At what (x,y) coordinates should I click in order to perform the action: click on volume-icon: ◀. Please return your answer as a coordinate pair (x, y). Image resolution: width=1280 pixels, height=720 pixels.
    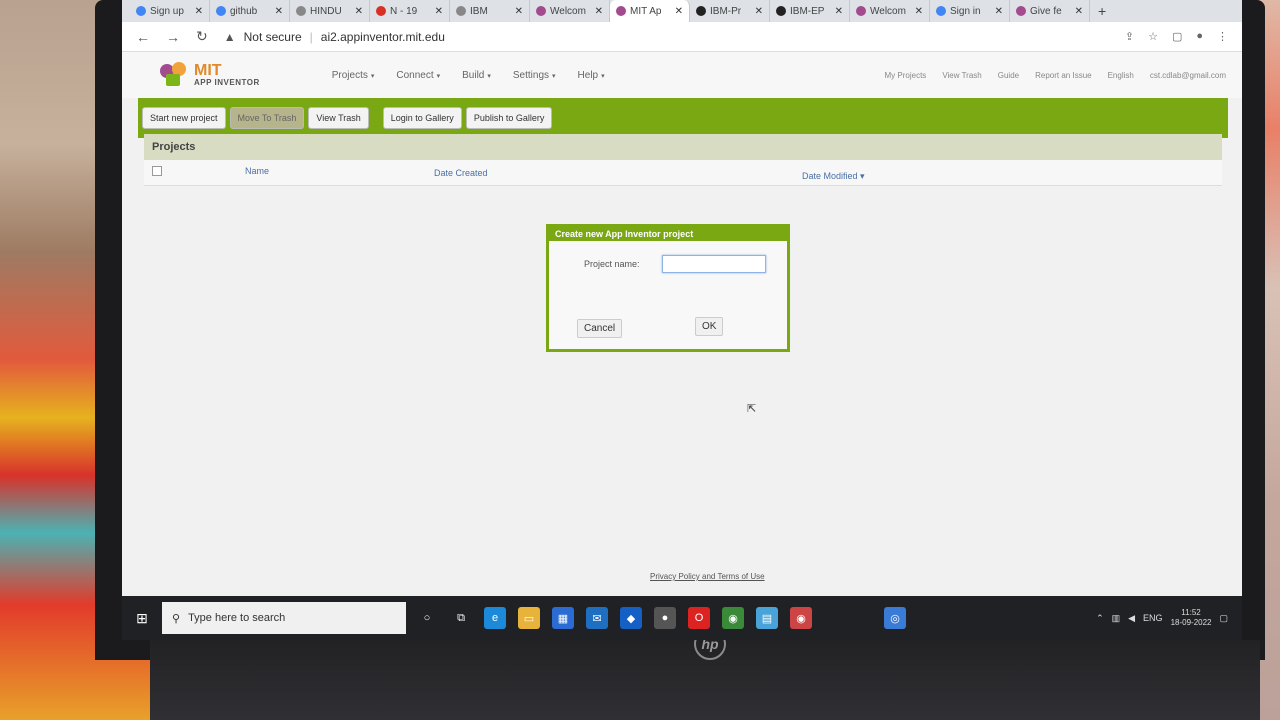
    Looking at the image, I should click on (1131, 618).